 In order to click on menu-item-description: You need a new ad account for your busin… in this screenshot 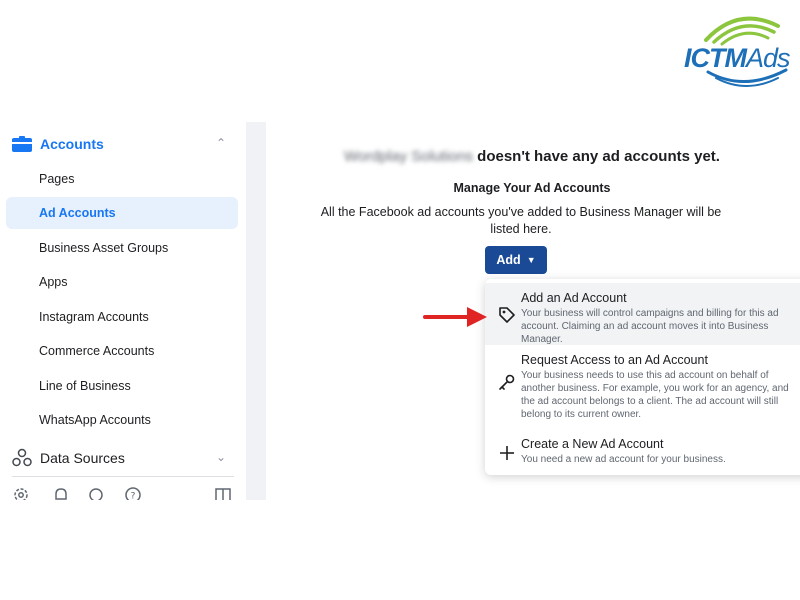, I will do `click(623, 459)`.